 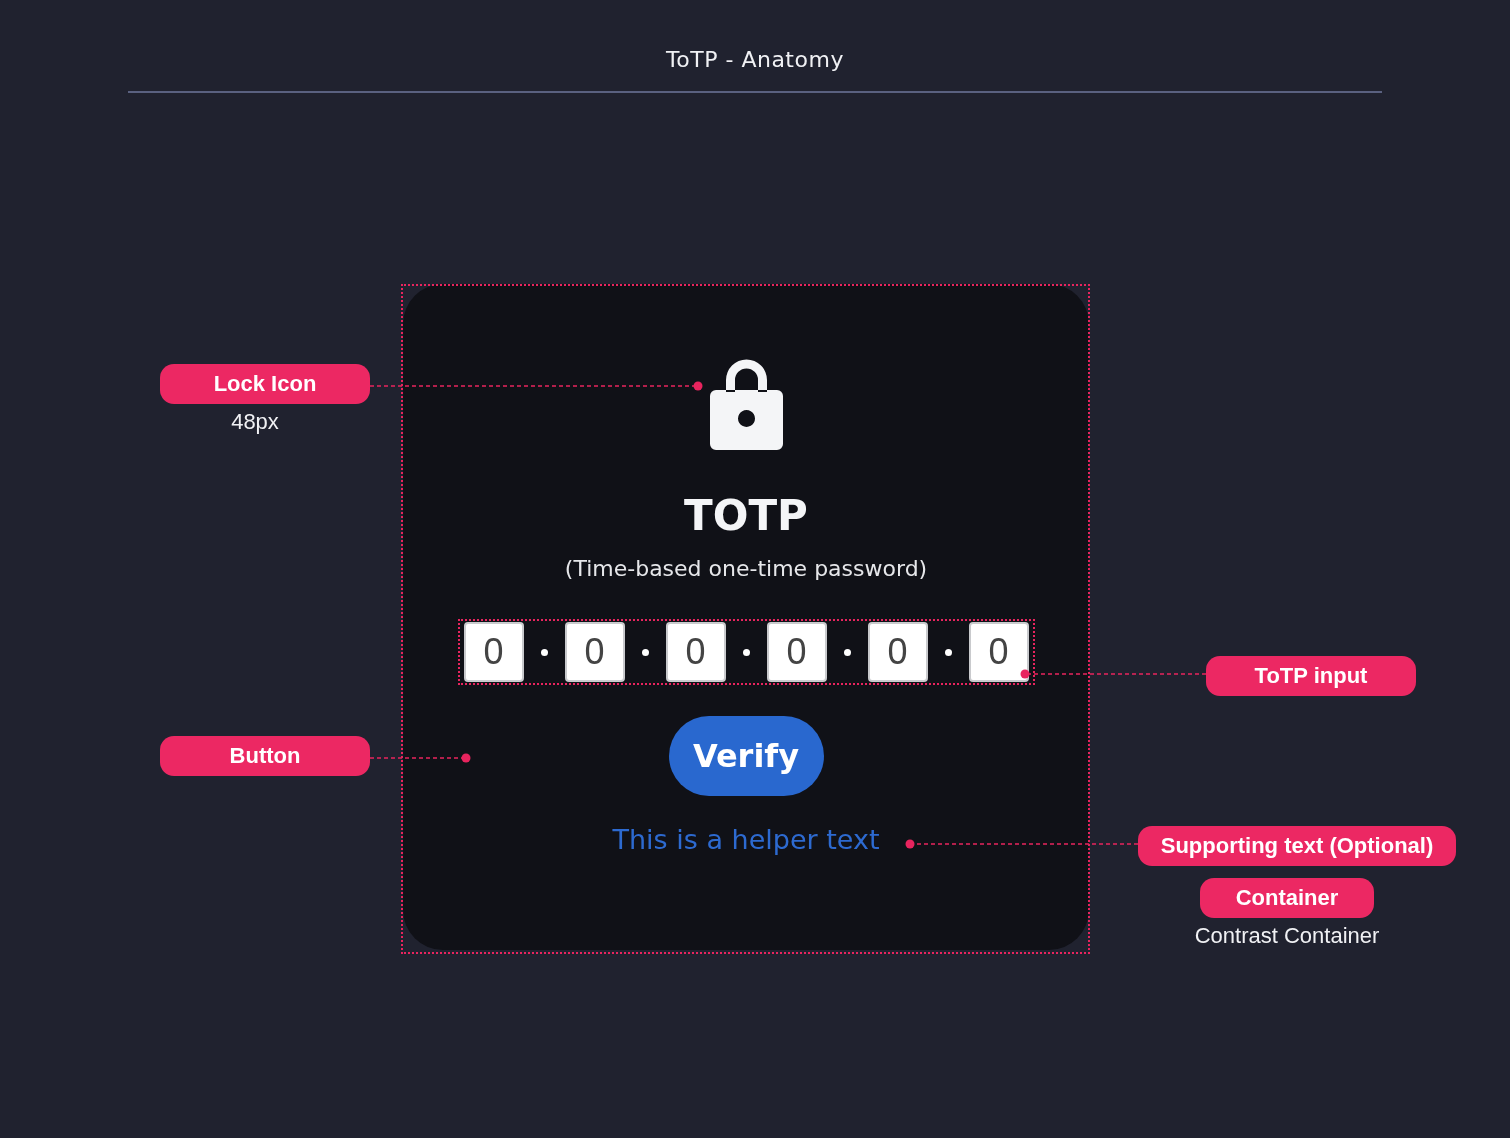 What do you see at coordinates (746, 516) in the screenshot?
I see `card-title: TOTP` at bounding box center [746, 516].